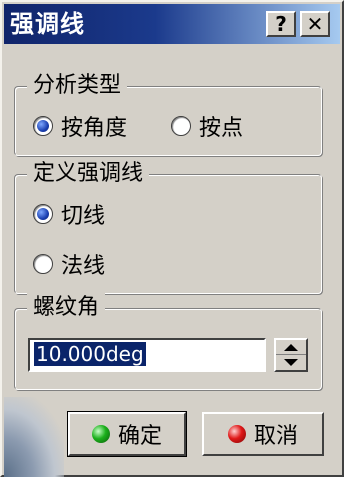 The image size is (348, 479). Describe the element at coordinates (172, 24) in the screenshot. I see `title-bar: 强调线 ? ✕` at that location.